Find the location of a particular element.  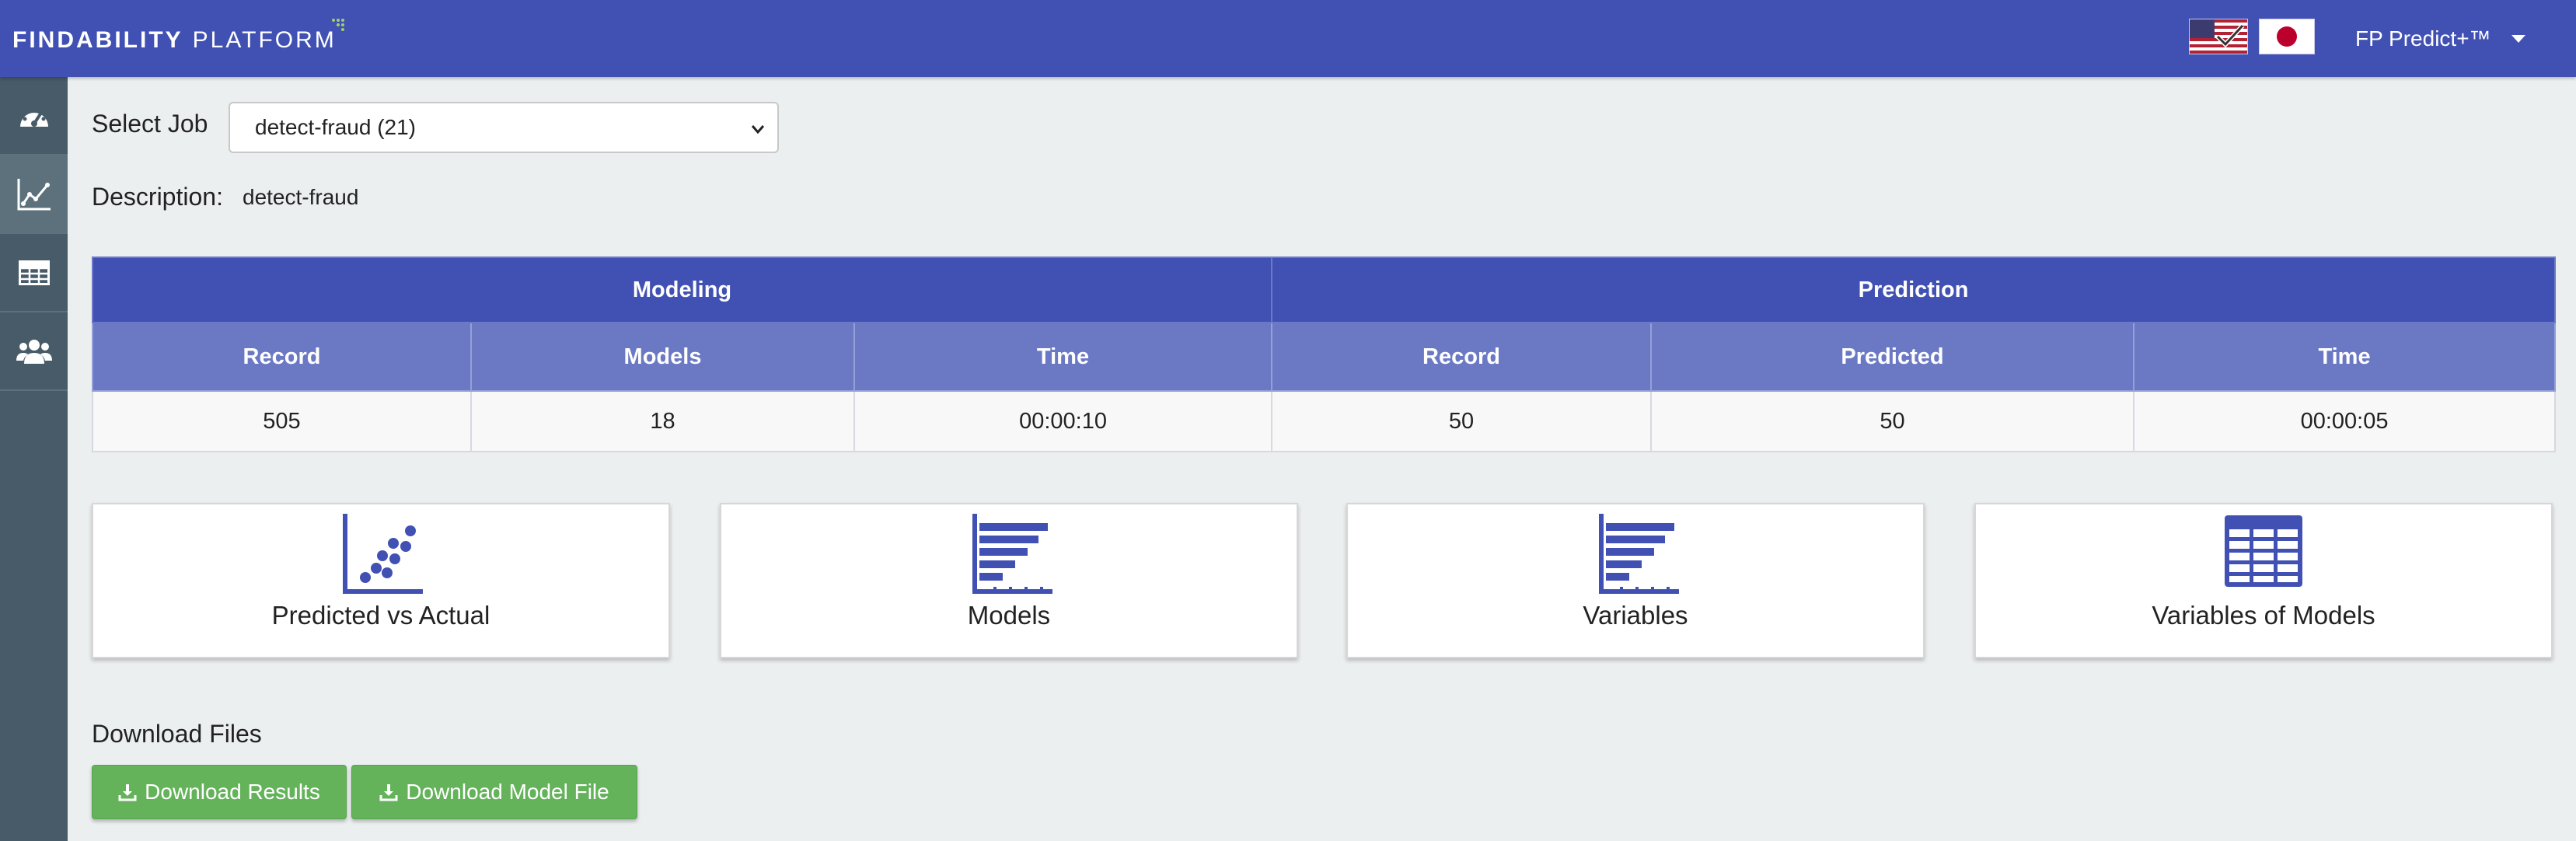

user-menu-label: FP Predict+™ is located at coordinates (2423, 38).